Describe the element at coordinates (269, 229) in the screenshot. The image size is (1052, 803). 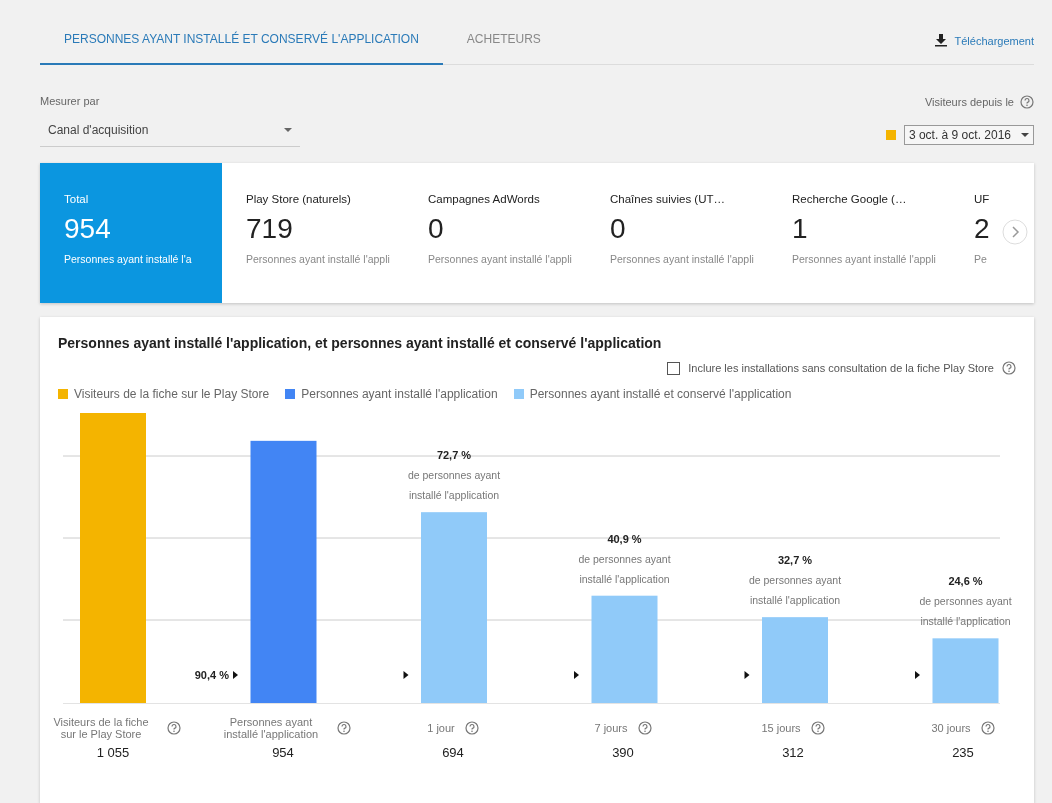
I see `channel-value: 719` at that location.